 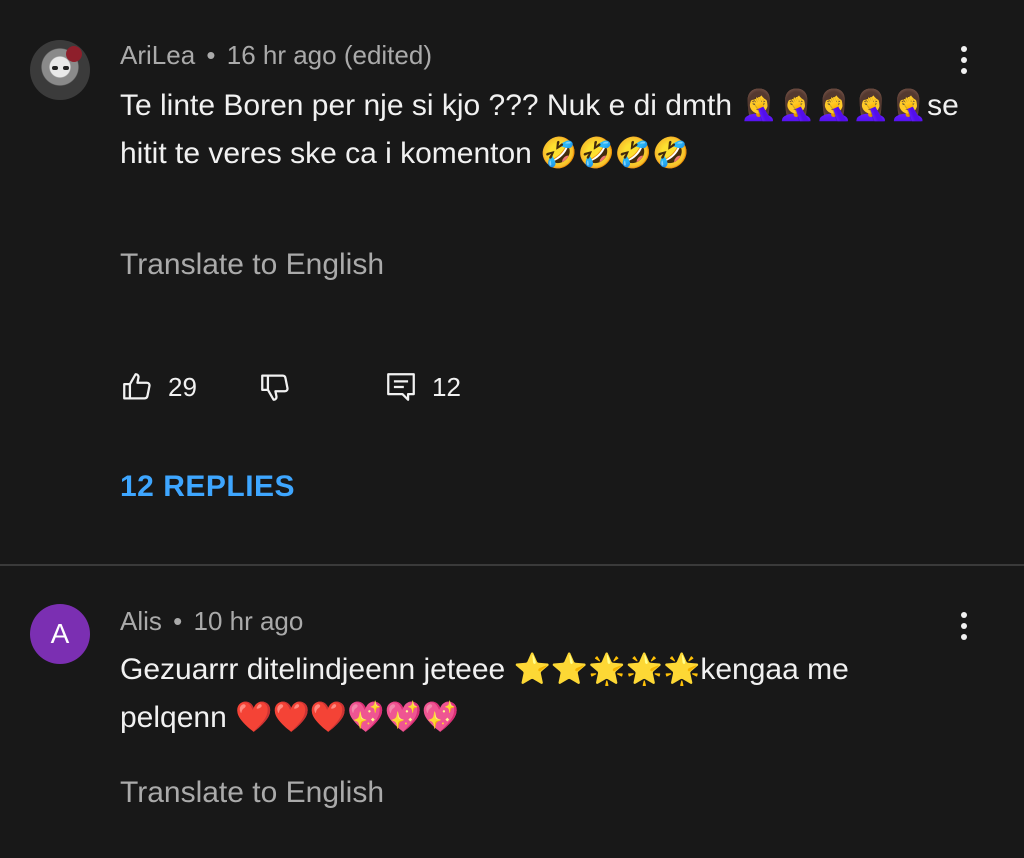 I want to click on view-replies-button: 12 REPLIES, so click(x=207, y=487).